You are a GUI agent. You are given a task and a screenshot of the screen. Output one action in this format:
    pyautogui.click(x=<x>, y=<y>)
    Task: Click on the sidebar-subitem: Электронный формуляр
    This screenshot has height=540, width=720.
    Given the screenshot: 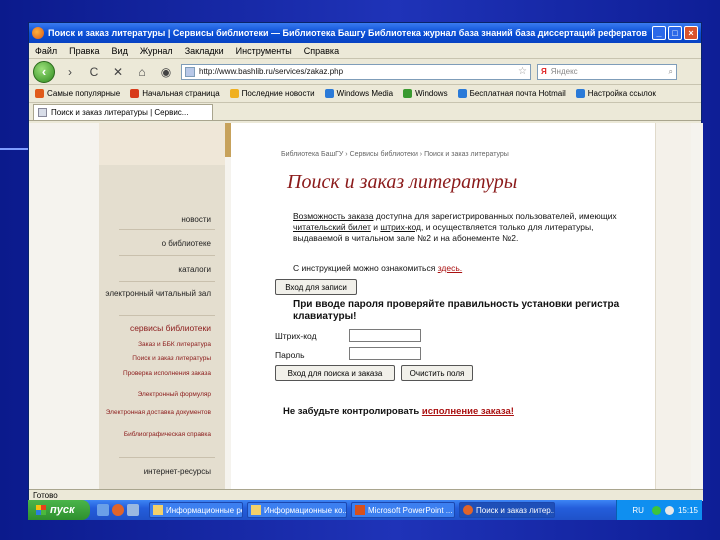 What is the action you would take?
    pyautogui.click(x=162, y=394)
    